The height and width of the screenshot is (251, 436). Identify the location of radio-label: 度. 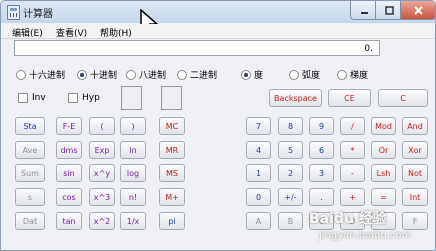
(259, 76).